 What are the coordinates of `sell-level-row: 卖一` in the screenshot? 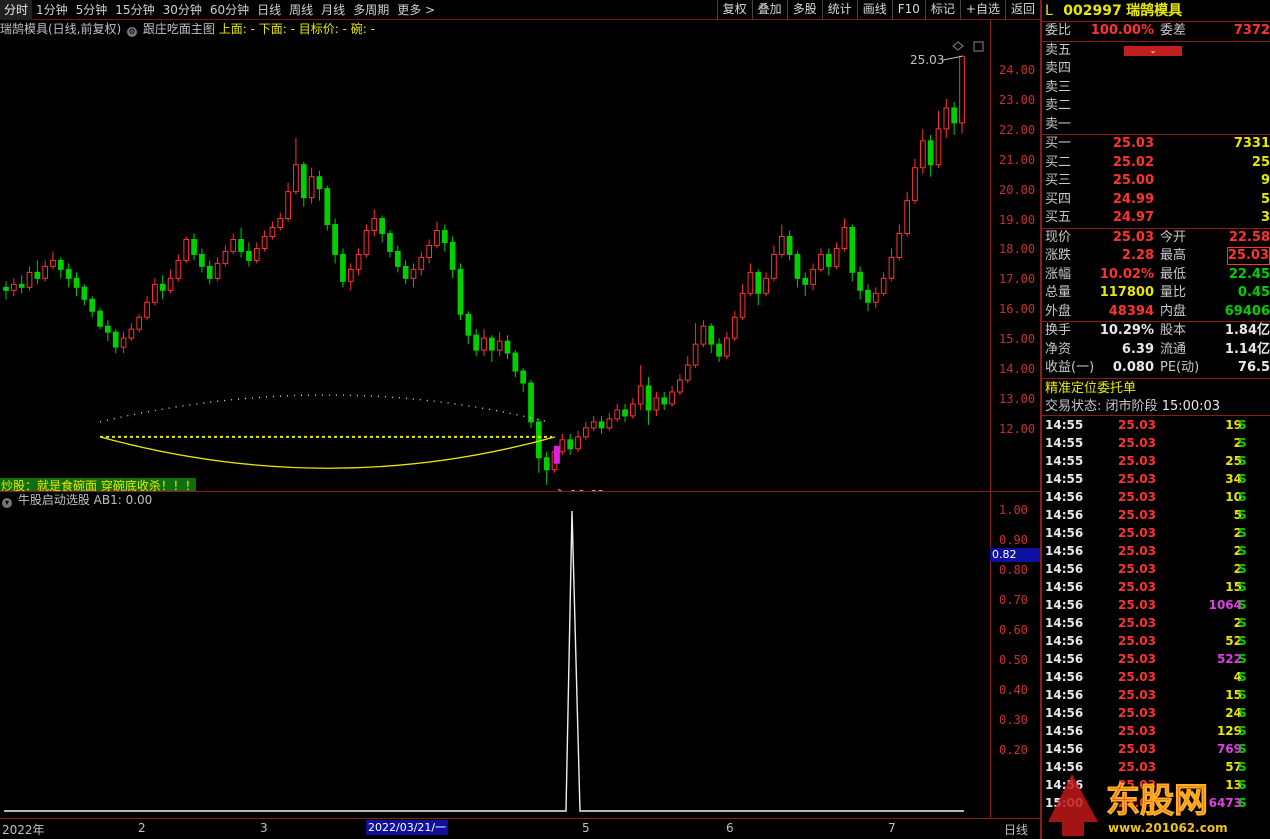 It's located at (1156, 125).